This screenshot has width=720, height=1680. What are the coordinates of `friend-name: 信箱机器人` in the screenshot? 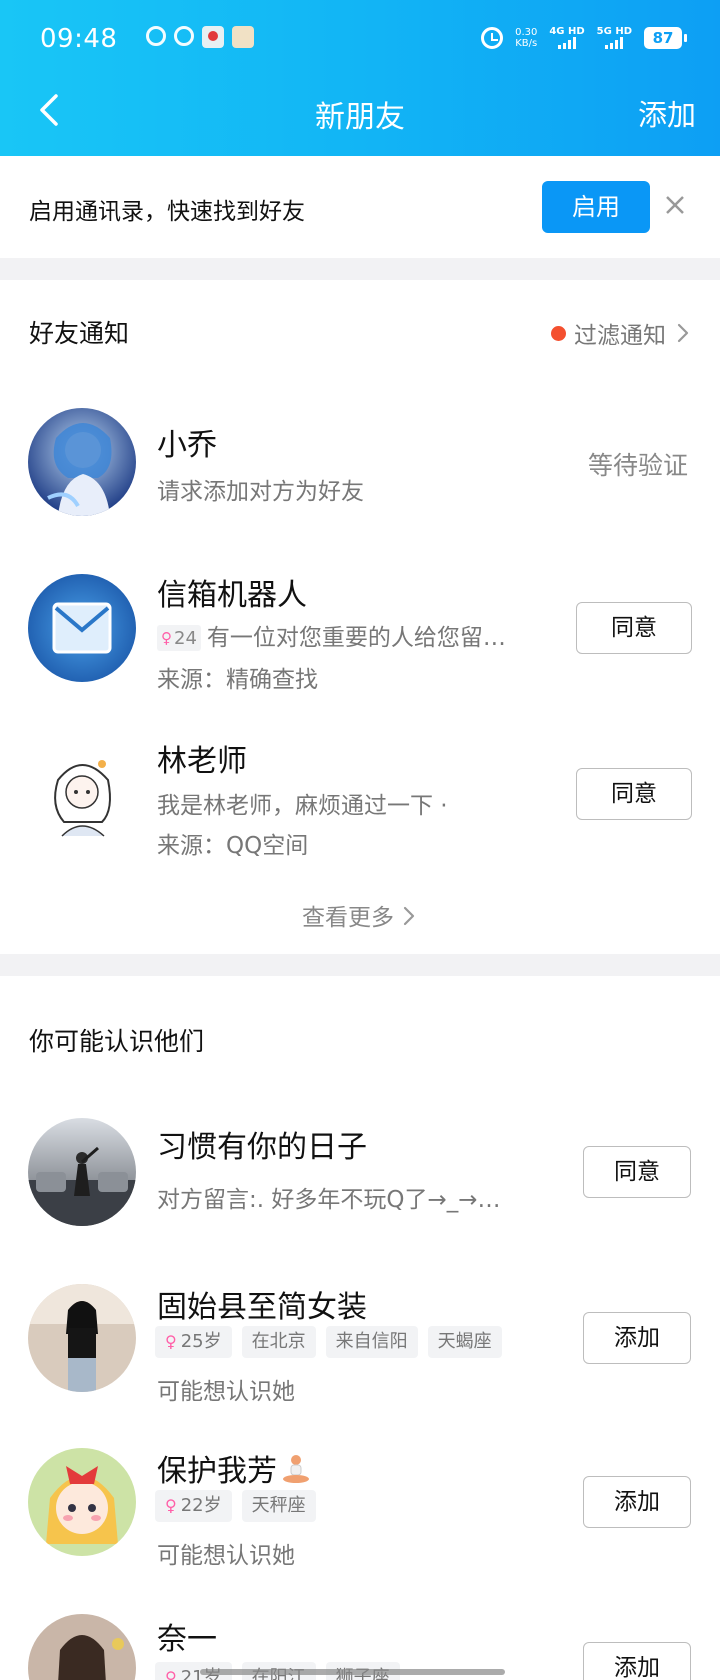 It's located at (232, 595).